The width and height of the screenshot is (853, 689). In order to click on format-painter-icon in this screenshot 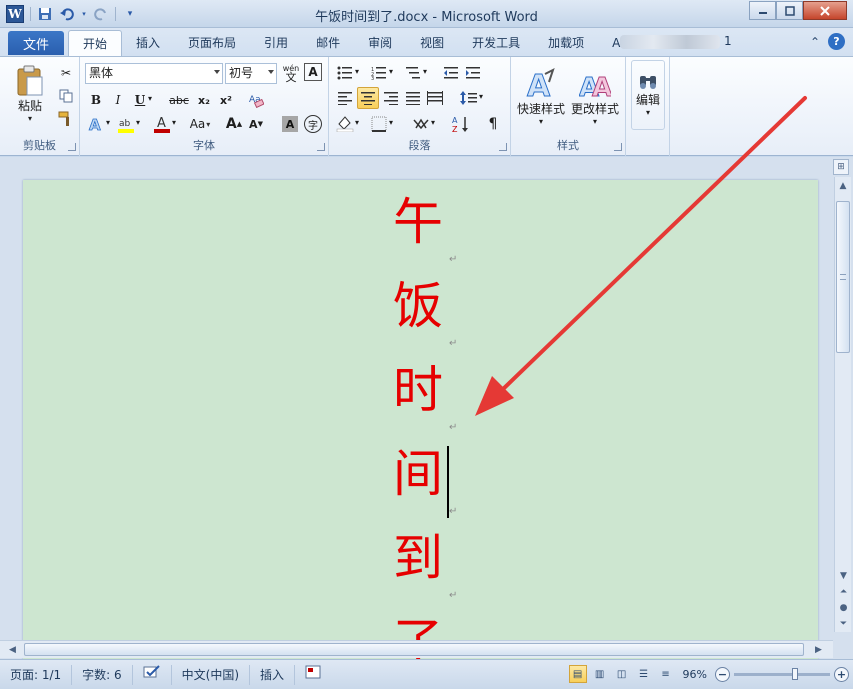, I will do `click(66, 119)`.